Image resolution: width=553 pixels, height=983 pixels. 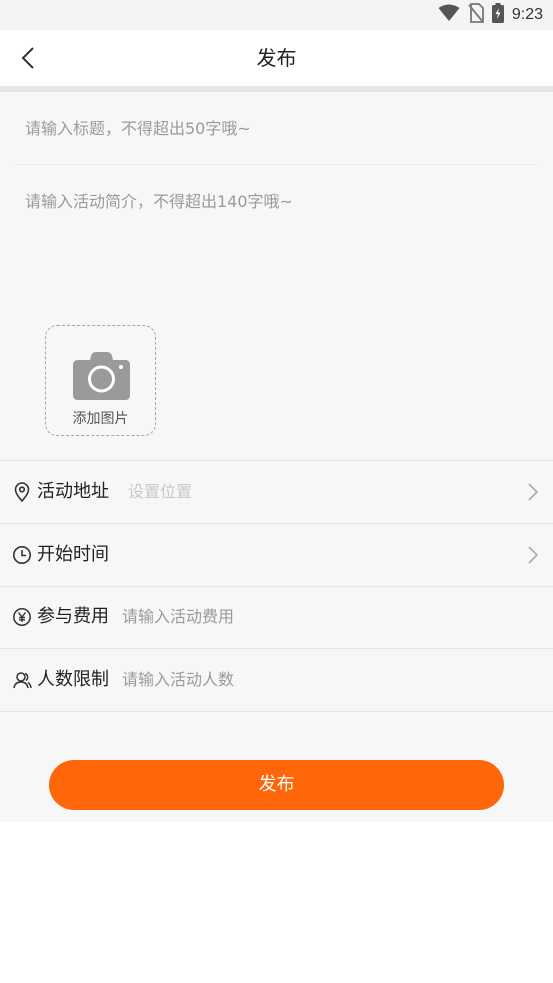 What do you see at coordinates (73, 491) in the screenshot?
I see `address-label: 活动地址` at bounding box center [73, 491].